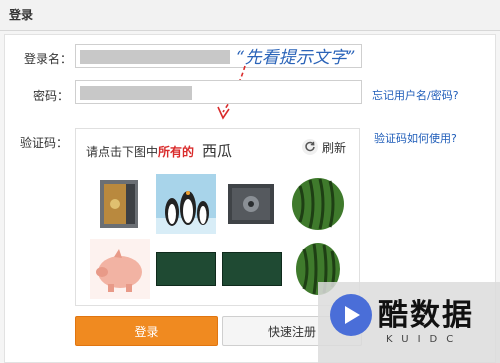  Describe the element at coordinates (415, 95) in the screenshot. I see `forgot-password-link: 忘记用户名/密码?` at that location.